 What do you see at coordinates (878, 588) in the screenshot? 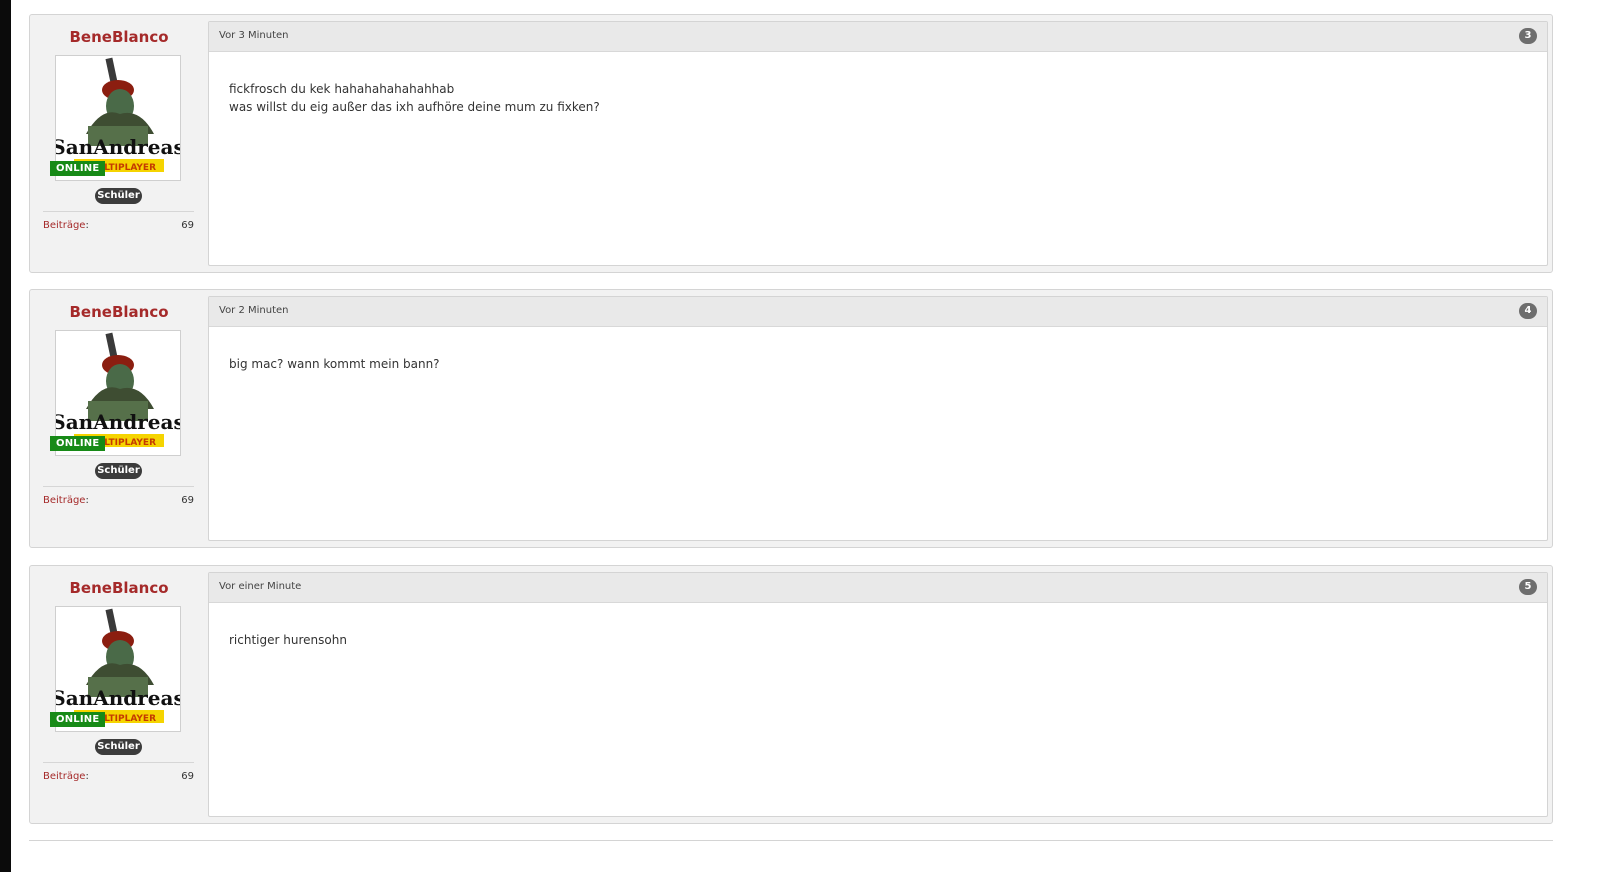
I see `post-header: Vor einer Minute 5` at bounding box center [878, 588].